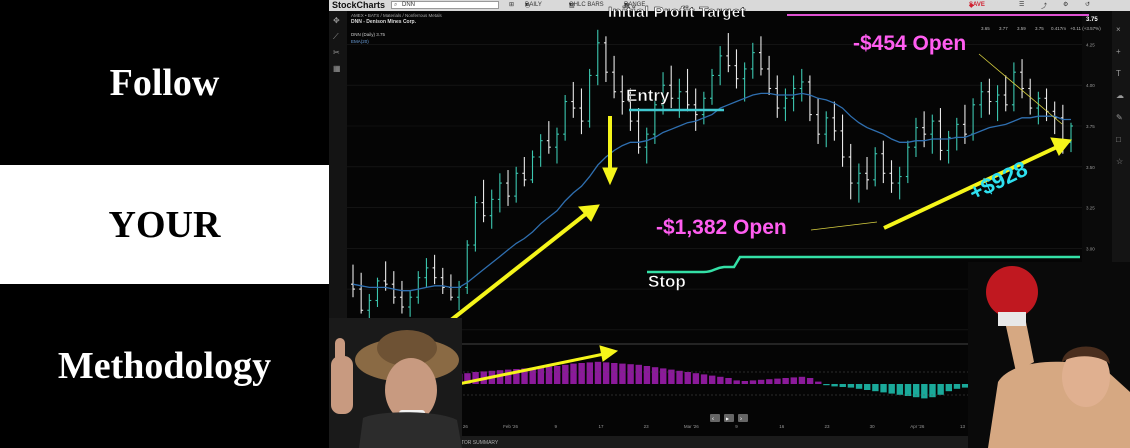  I want to click on boxer-photo, so click(1049, 355).